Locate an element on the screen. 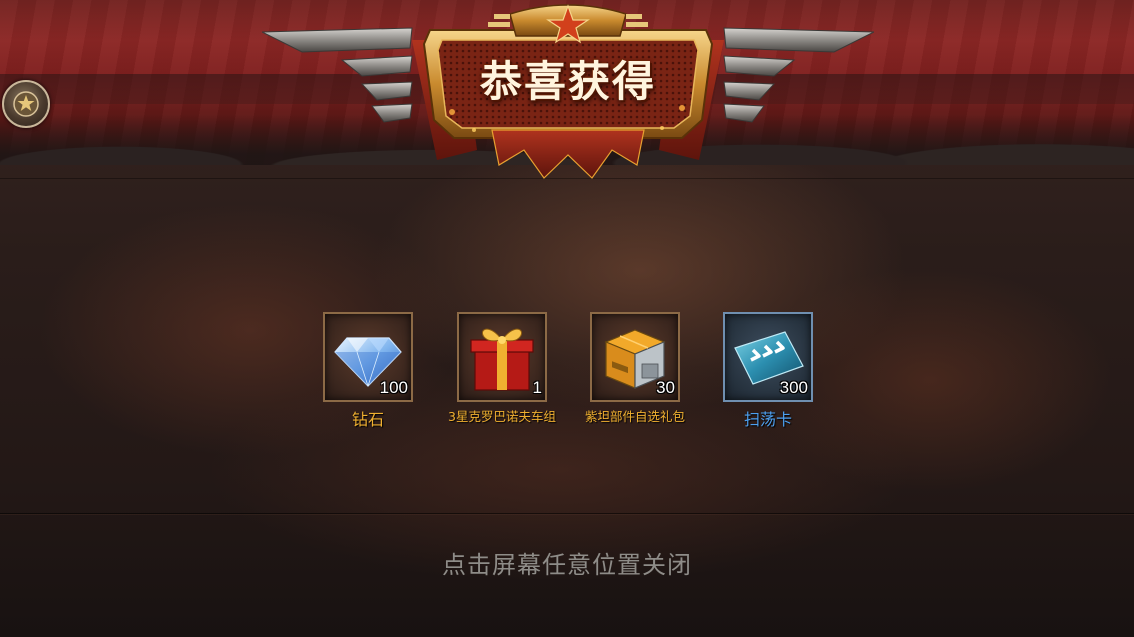 This screenshot has height=637, width=1134. reward-count: 300 is located at coordinates (793, 387).